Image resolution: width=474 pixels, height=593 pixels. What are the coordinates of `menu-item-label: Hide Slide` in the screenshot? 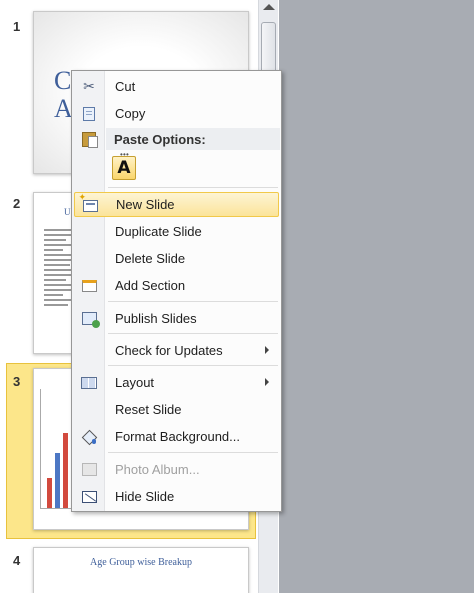 It's located at (145, 496).